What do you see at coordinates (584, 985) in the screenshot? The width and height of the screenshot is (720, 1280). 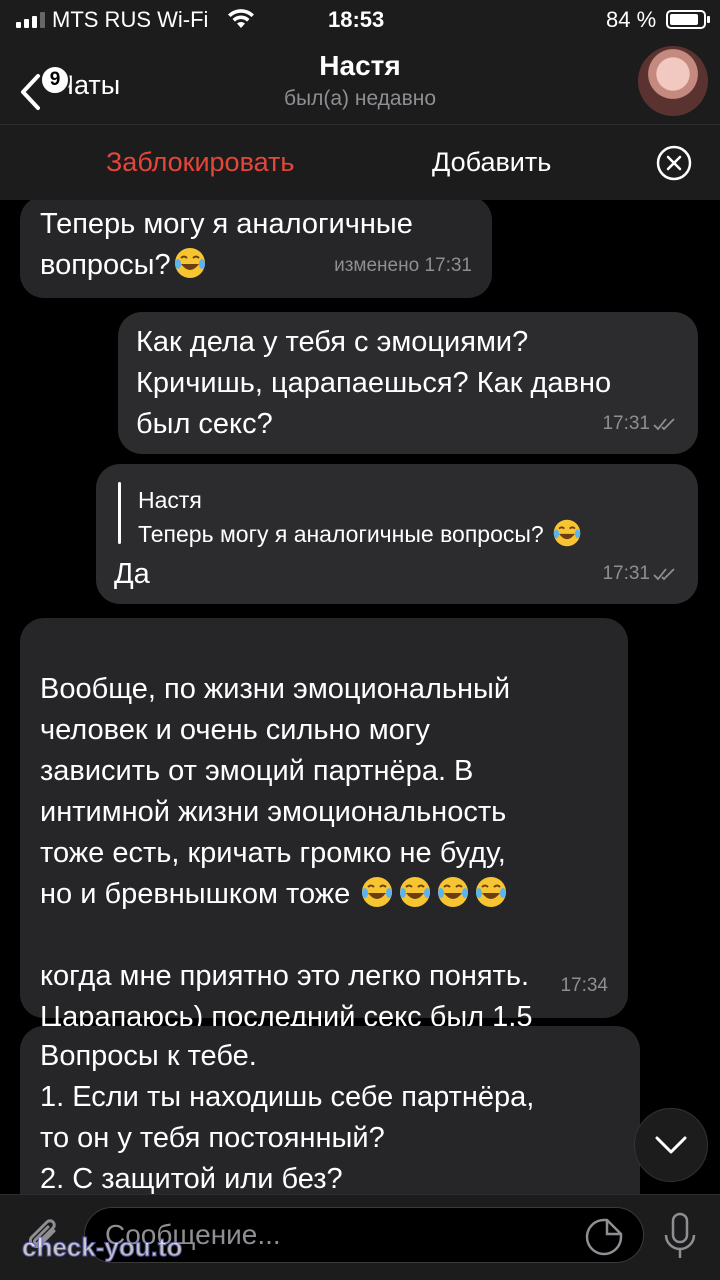 I see `message-time: 17:34` at bounding box center [584, 985].